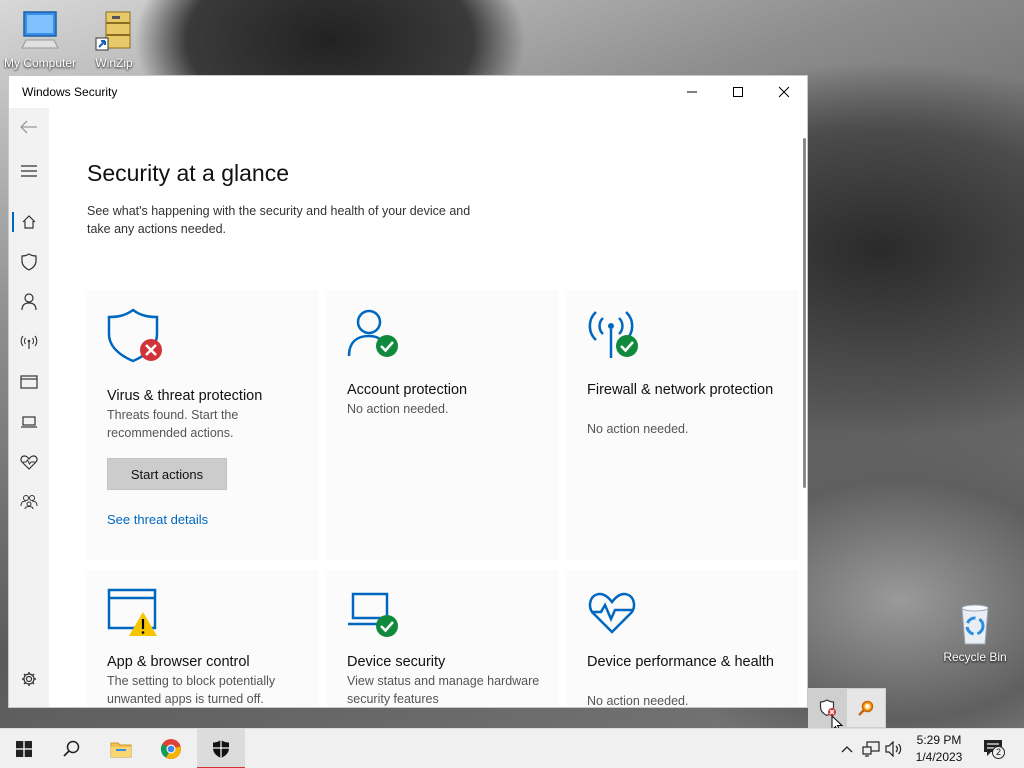 This screenshot has height=768, width=1024. Describe the element at coordinates (40, 30) in the screenshot. I see `computer-icon` at that location.